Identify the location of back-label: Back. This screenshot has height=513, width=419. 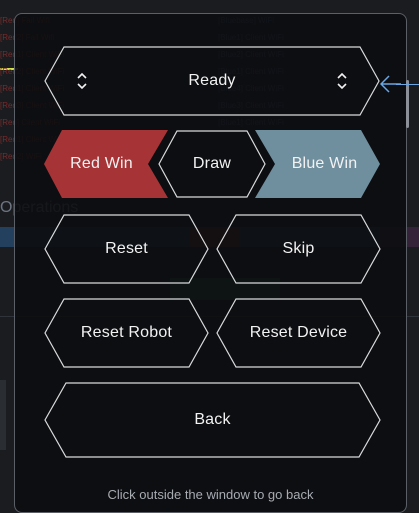
(212, 419).